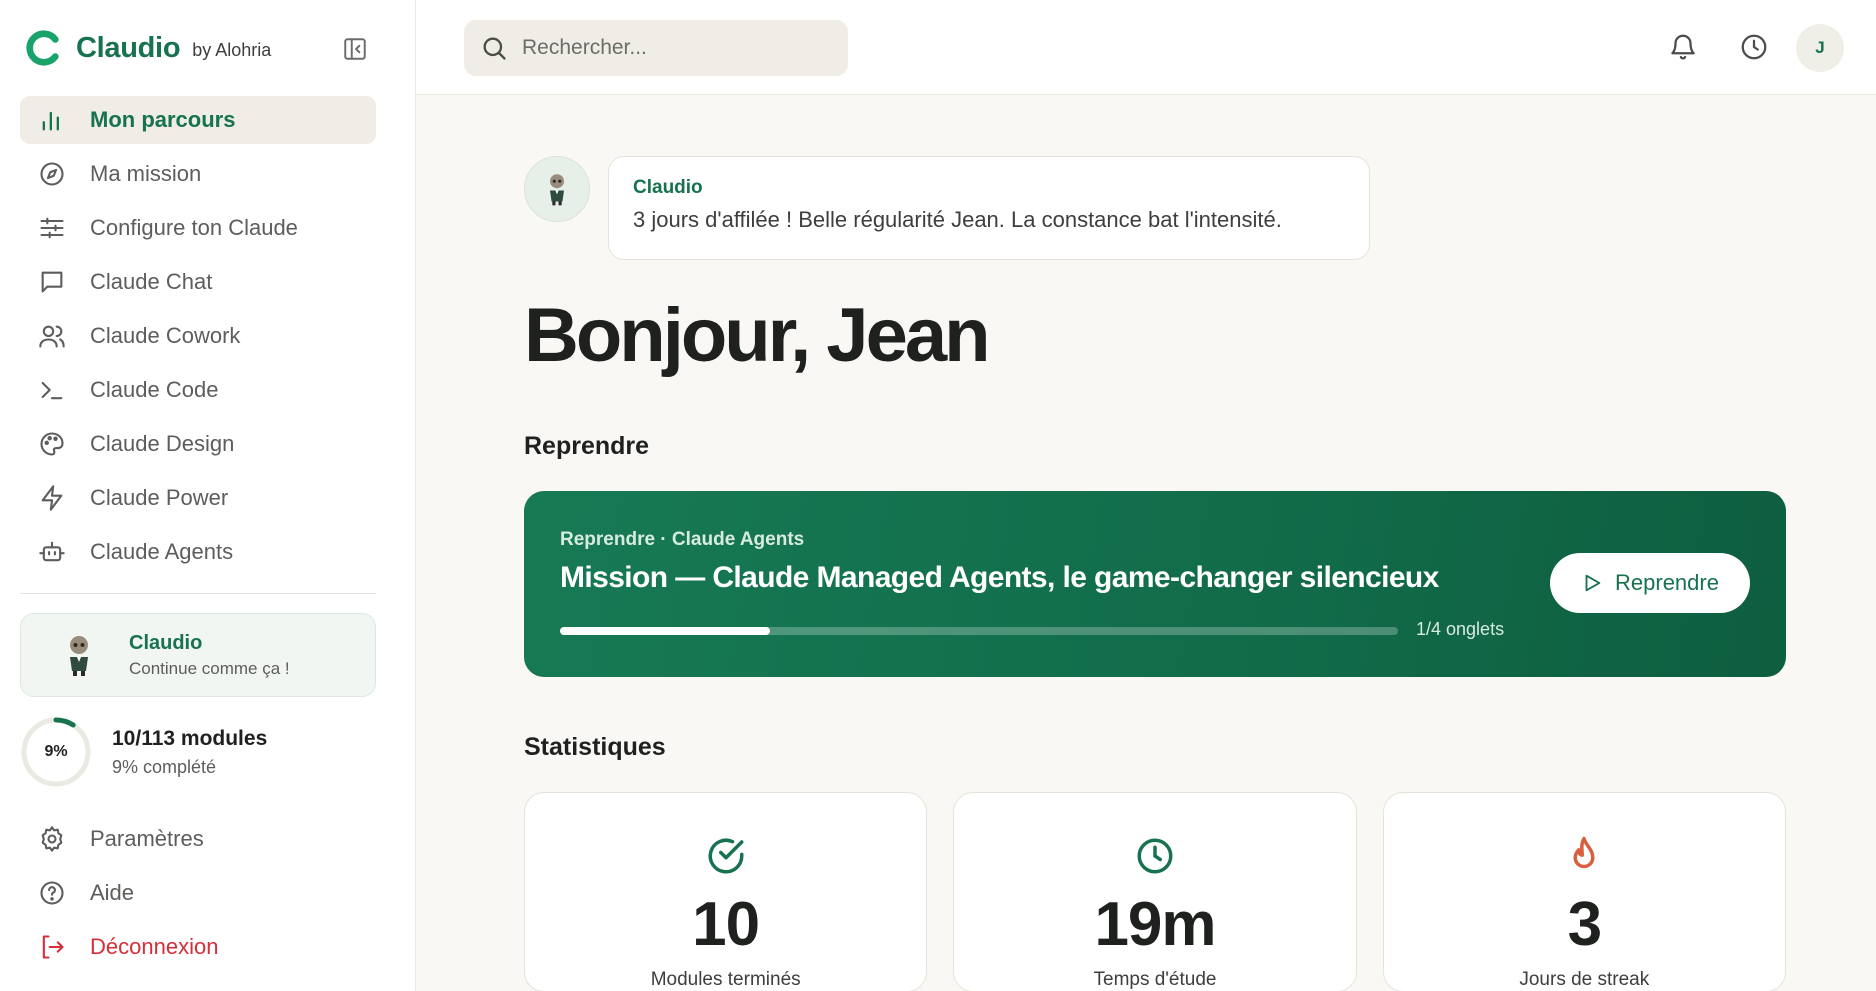 The image size is (1876, 991). I want to click on nav-item-label: Claude Design, so click(162, 443).